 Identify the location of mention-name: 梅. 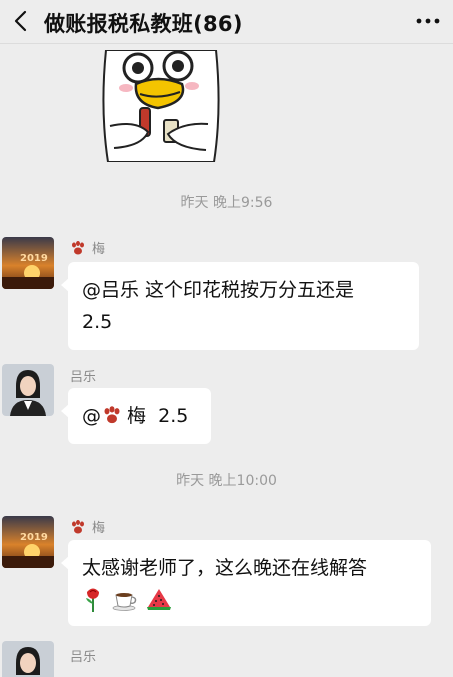
(137, 416).